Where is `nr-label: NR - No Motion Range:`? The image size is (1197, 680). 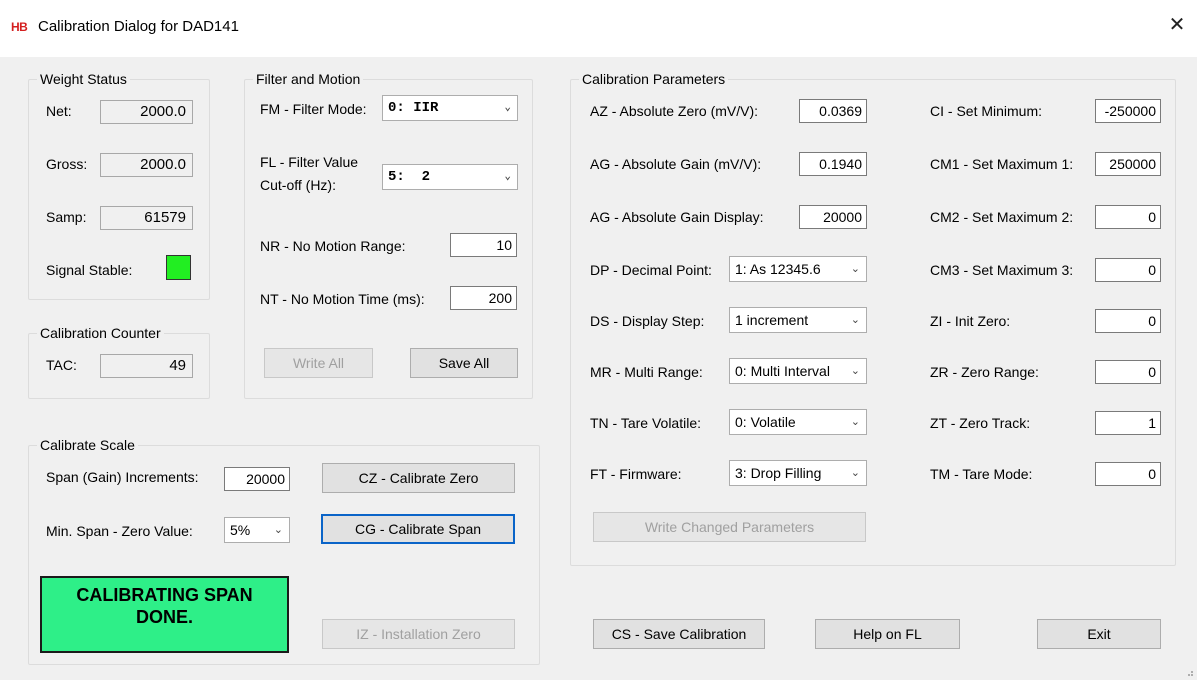 nr-label: NR - No Motion Range: is located at coordinates (333, 246).